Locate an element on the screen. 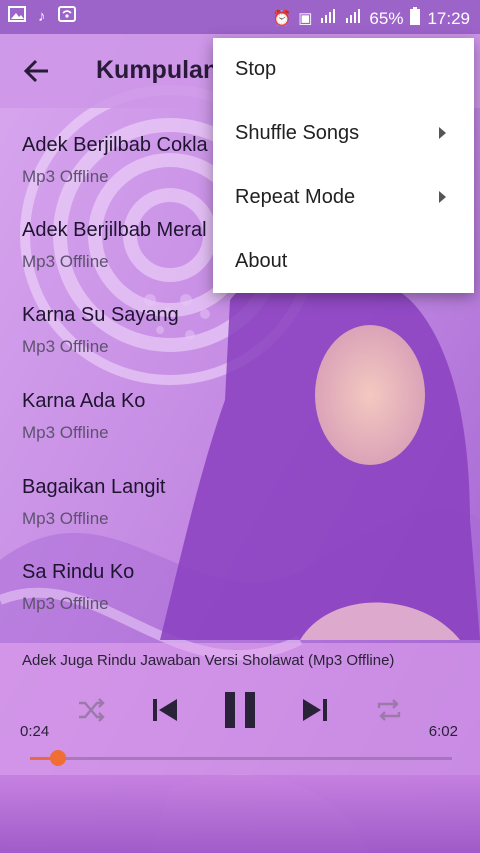  shuffle-icon is located at coordinates (92, 710).